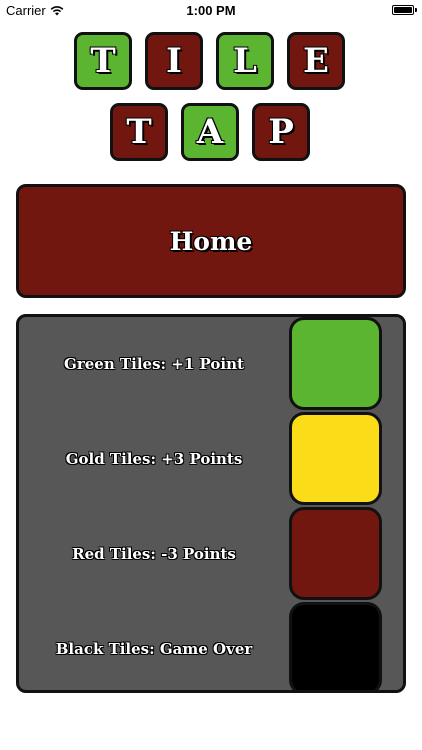 The height and width of the screenshot is (750, 422). I want to click on title-row-tap: T A P, so click(210, 132).